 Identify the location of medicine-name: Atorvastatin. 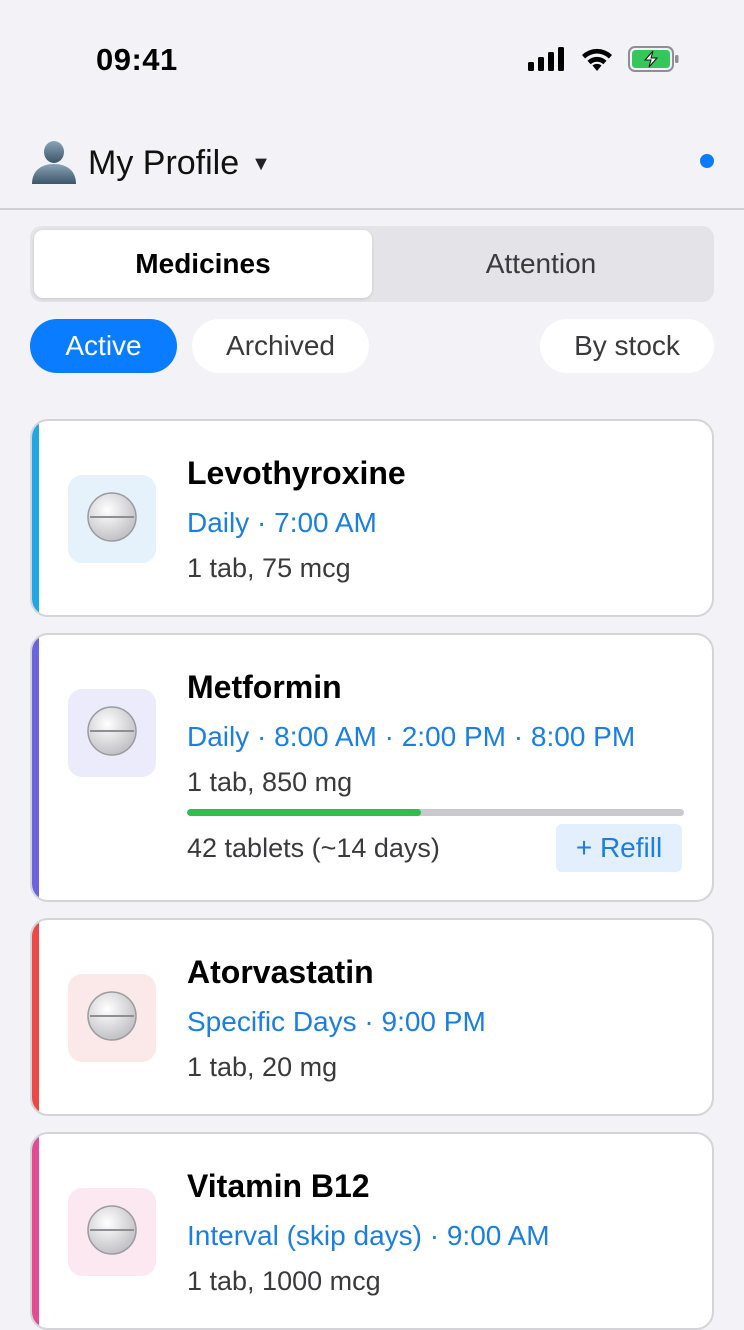
(280, 972).